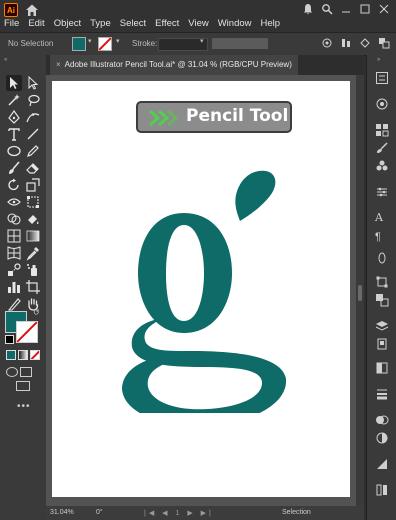 The height and width of the screenshot is (520, 396). Describe the element at coordinates (33, 304) in the screenshot. I see `hand-tool-icon` at that location.